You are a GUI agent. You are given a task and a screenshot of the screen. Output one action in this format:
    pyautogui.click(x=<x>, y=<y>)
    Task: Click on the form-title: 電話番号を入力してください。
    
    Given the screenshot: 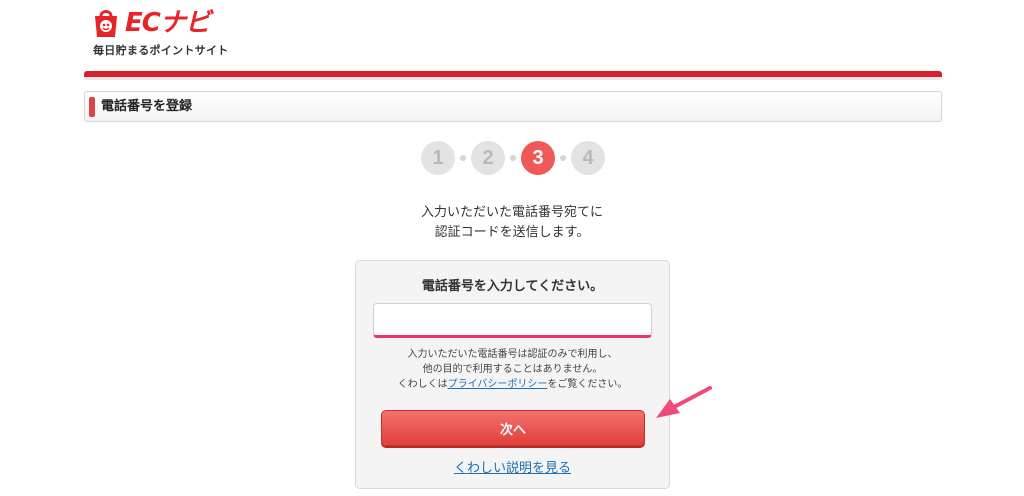 What is the action you would take?
    pyautogui.click(x=512, y=286)
    